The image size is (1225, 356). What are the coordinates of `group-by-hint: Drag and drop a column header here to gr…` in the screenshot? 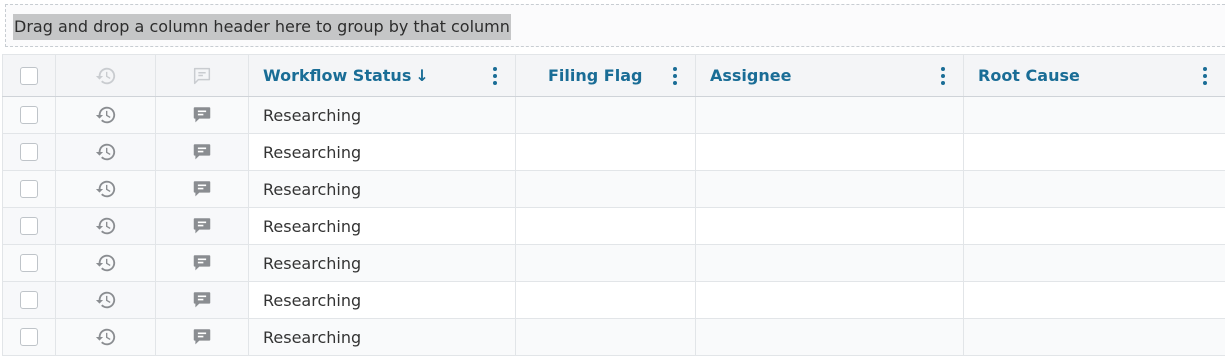 It's located at (262, 27).